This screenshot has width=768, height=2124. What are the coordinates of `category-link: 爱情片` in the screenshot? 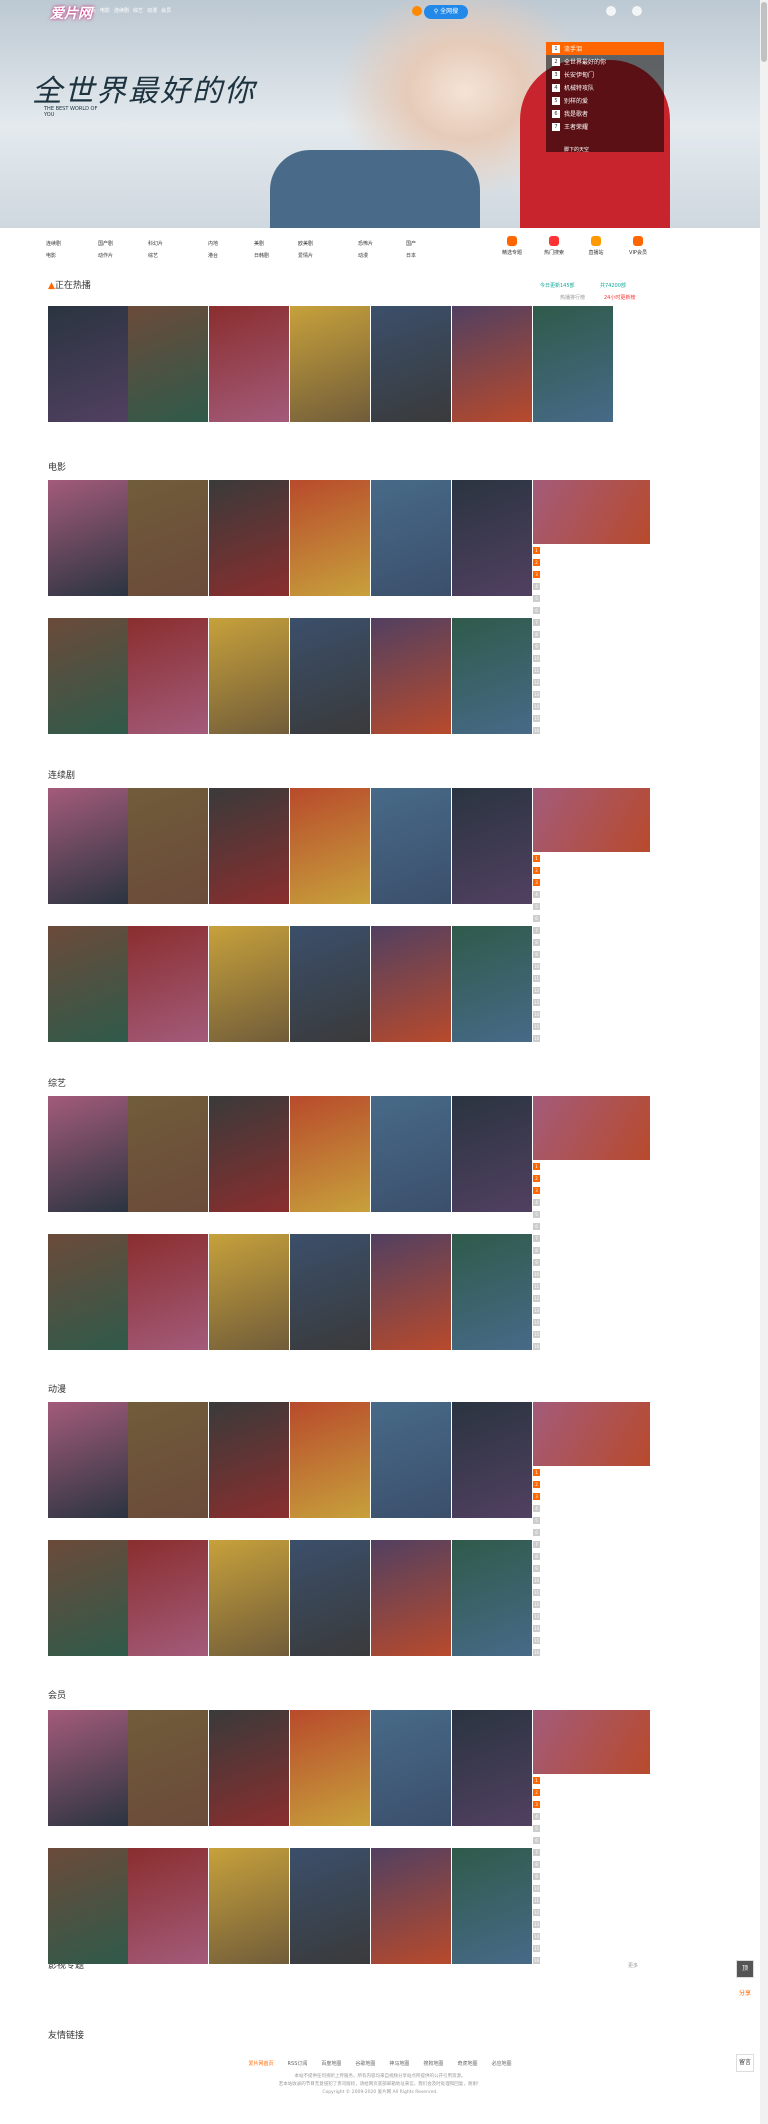 It's located at (305, 255).